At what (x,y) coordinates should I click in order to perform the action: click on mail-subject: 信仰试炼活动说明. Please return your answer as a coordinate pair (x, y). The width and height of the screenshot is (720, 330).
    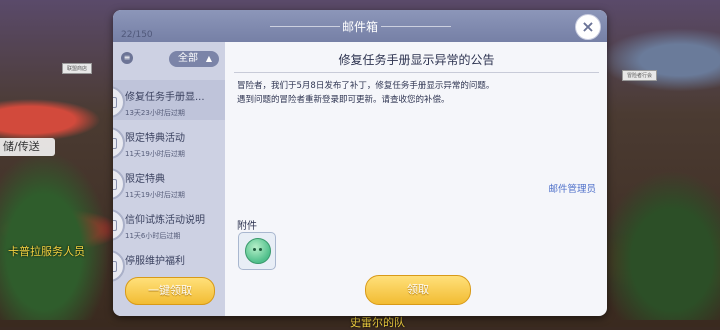
    Looking at the image, I should click on (165, 220).